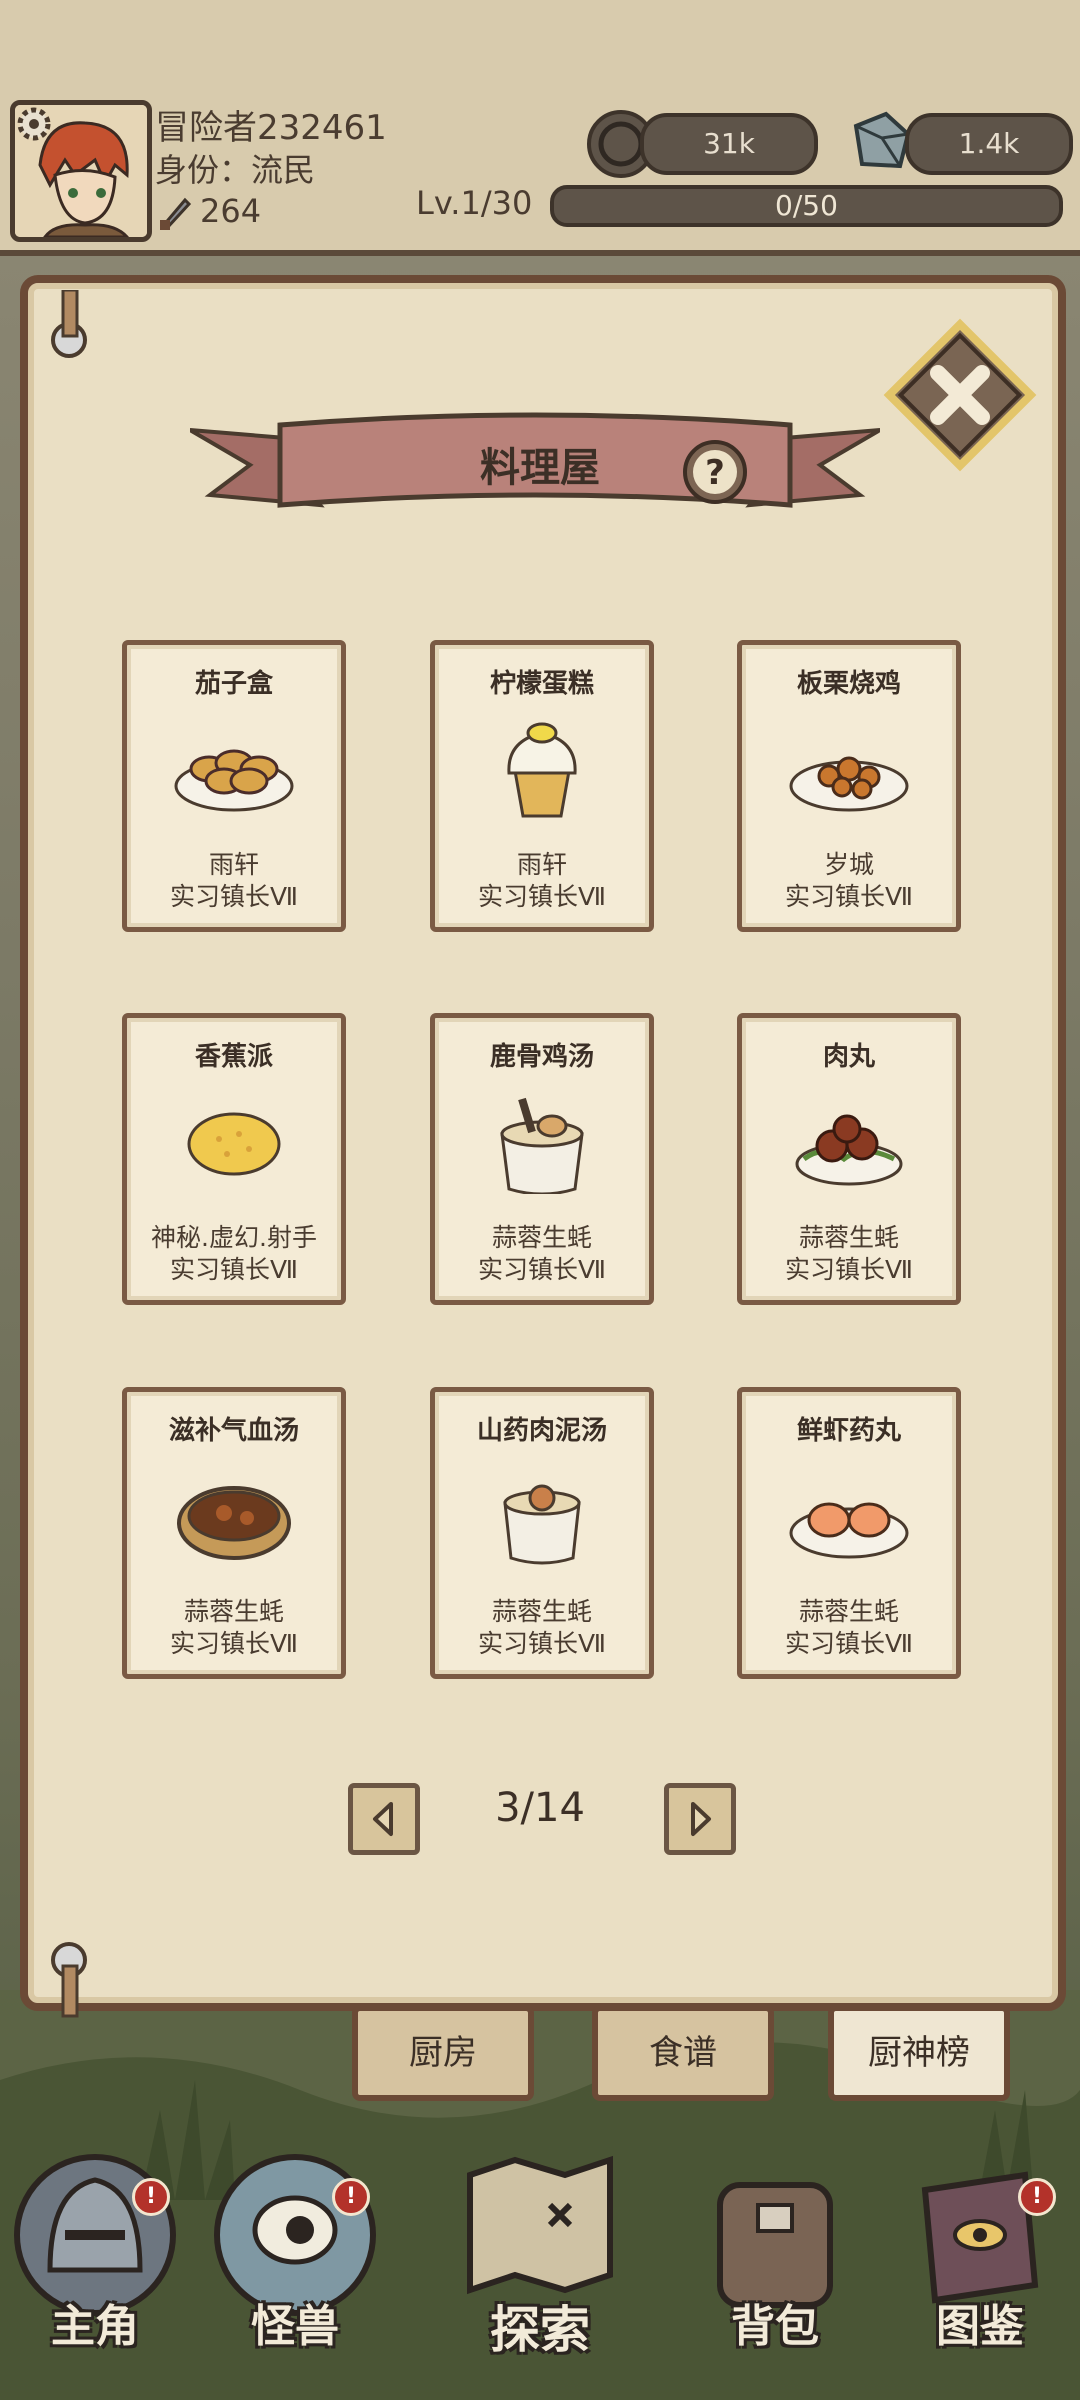  Describe the element at coordinates (443, 2053) in the screenshot. I see `tab-kitchen: 厨房` at that location.